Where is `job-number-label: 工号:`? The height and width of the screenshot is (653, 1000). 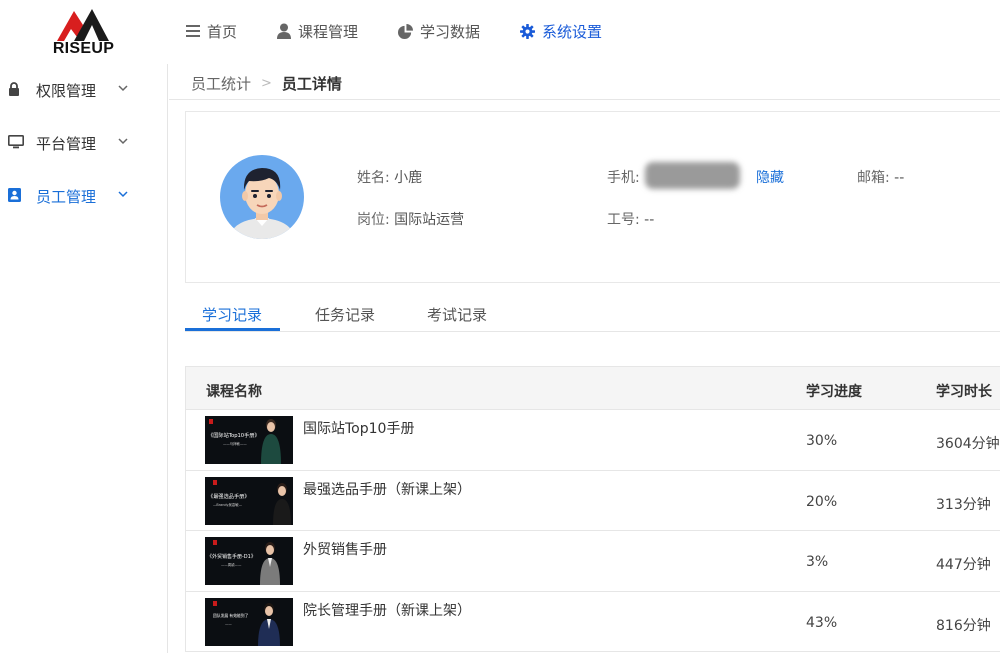 job-number-label: 工号: is located at coordinates (623, 220).